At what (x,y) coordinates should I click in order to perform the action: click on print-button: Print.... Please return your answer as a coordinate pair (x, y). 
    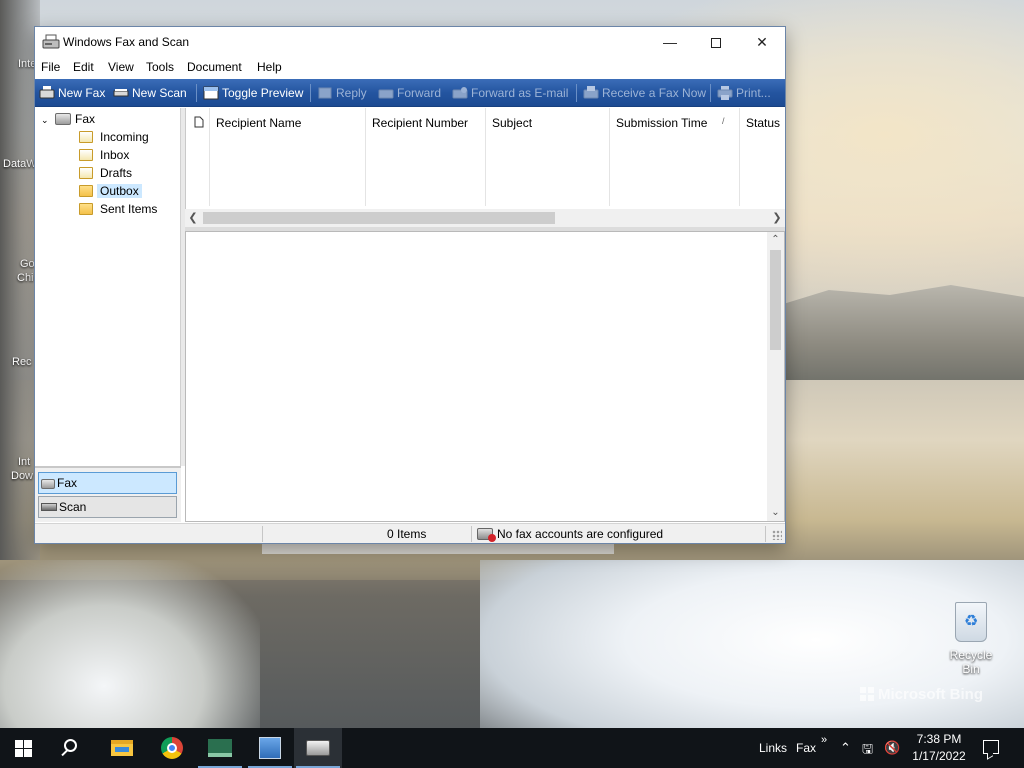
    Looking at the image, I should click on (744, 93).